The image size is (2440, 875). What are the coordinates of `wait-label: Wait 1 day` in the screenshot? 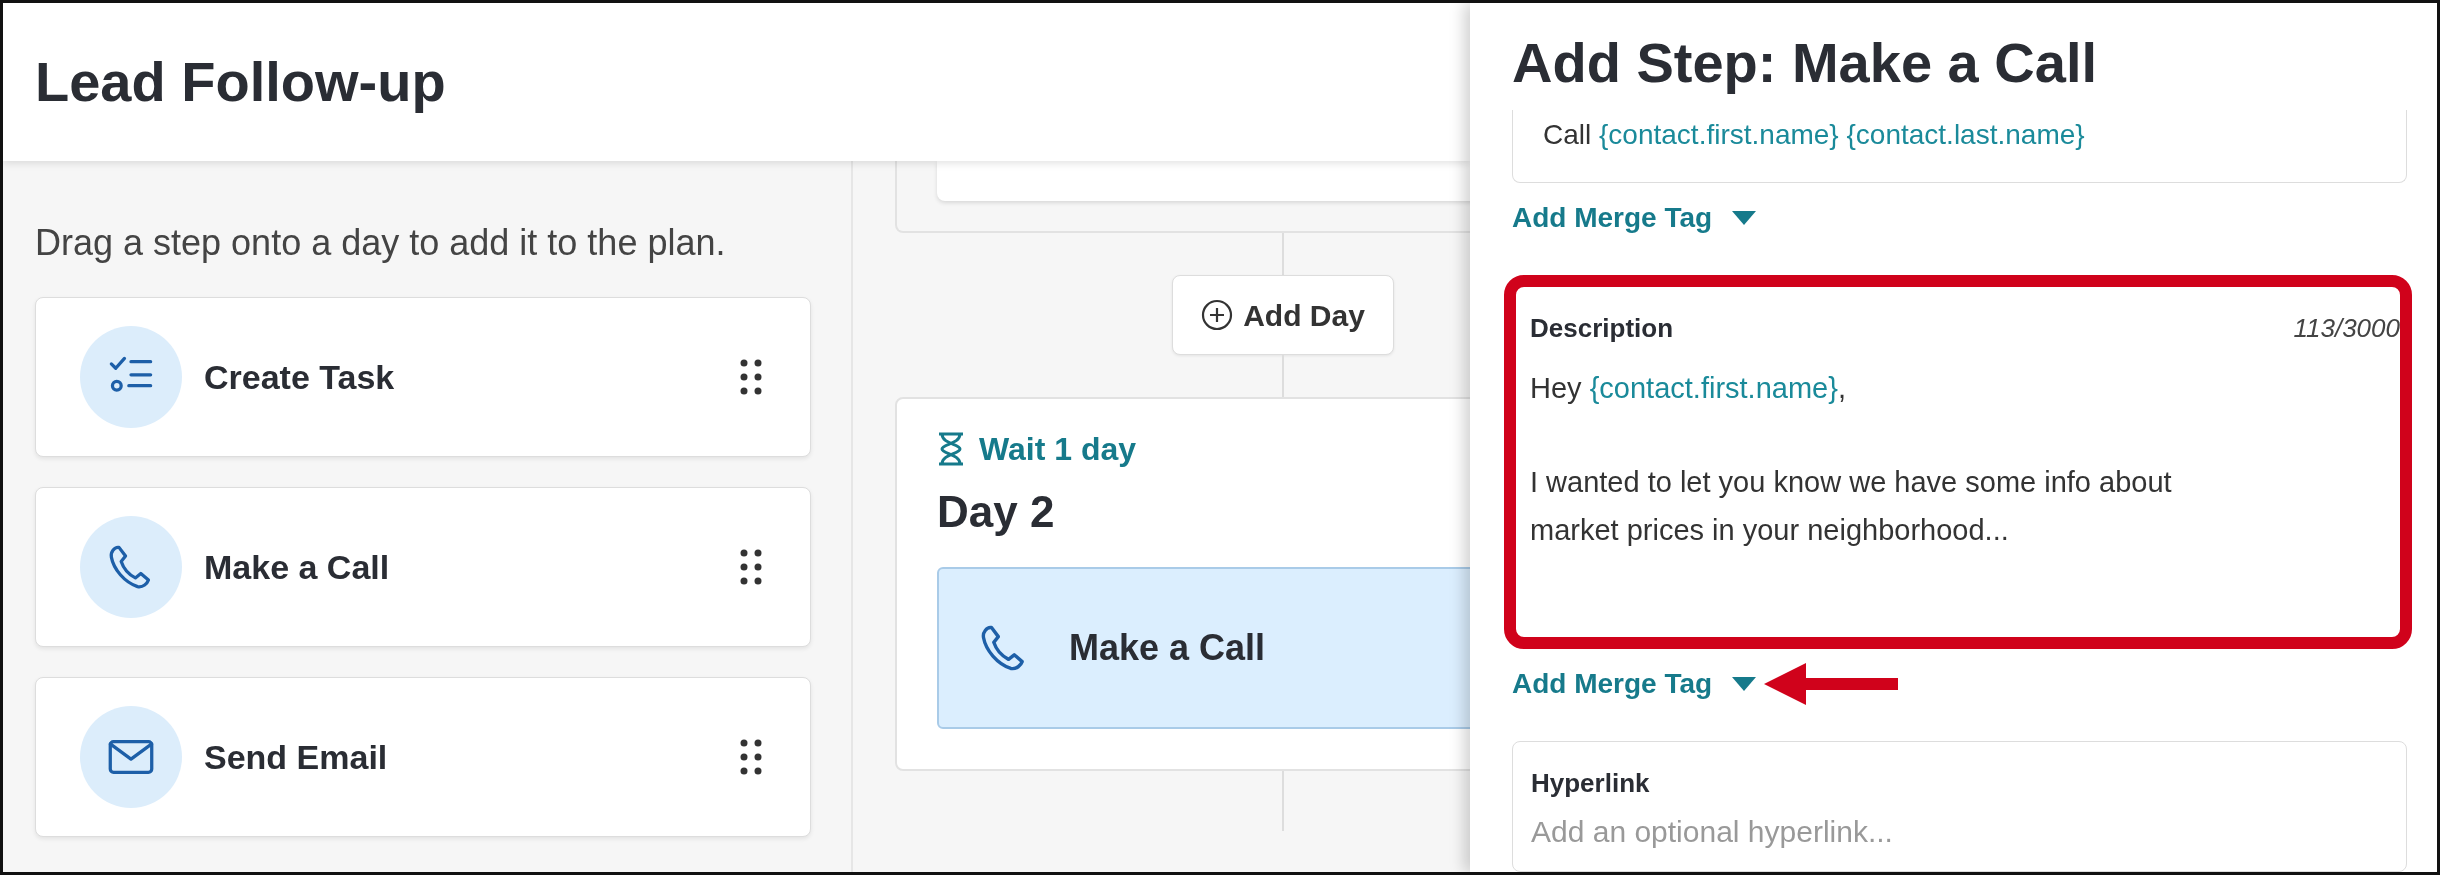 It's located at (1058, 449).